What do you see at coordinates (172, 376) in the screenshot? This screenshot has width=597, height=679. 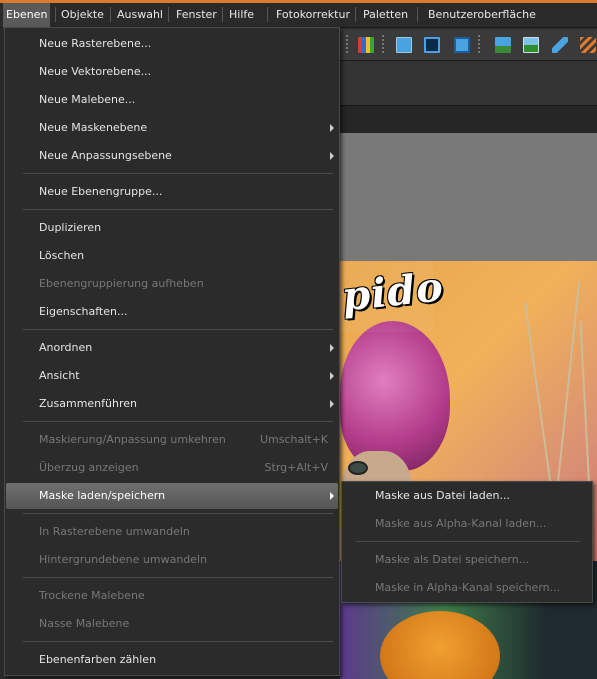 I see `menu-item-ansicht: Ansicht` at bounding box center [172, 376].